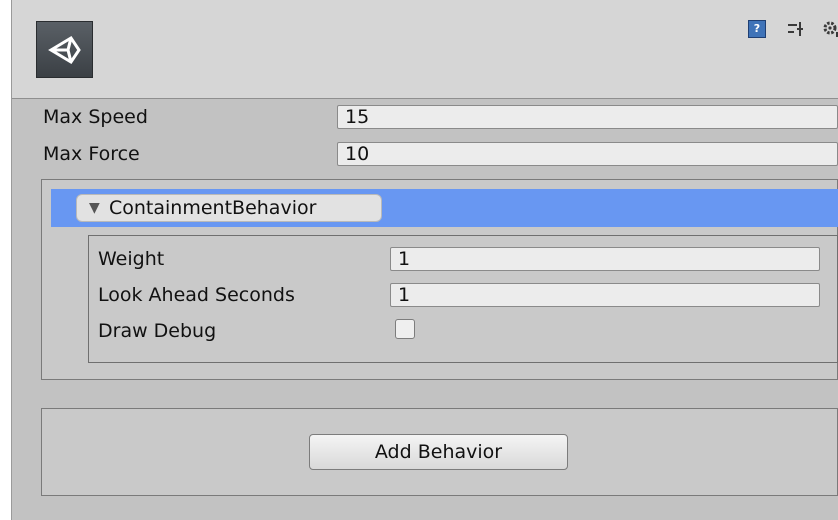  Describe the element at coordinates (587, 154) in the screenshot. I see `max-force-field: 10` at that location.